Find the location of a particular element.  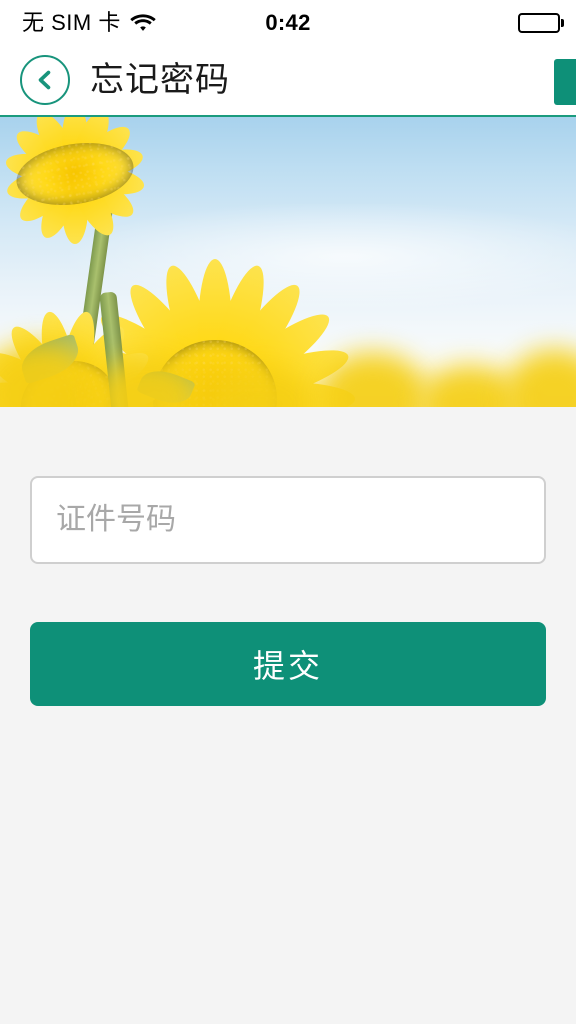

status-bar: 无 SIM 卡 0:42 is located at coordinates (288, 22).